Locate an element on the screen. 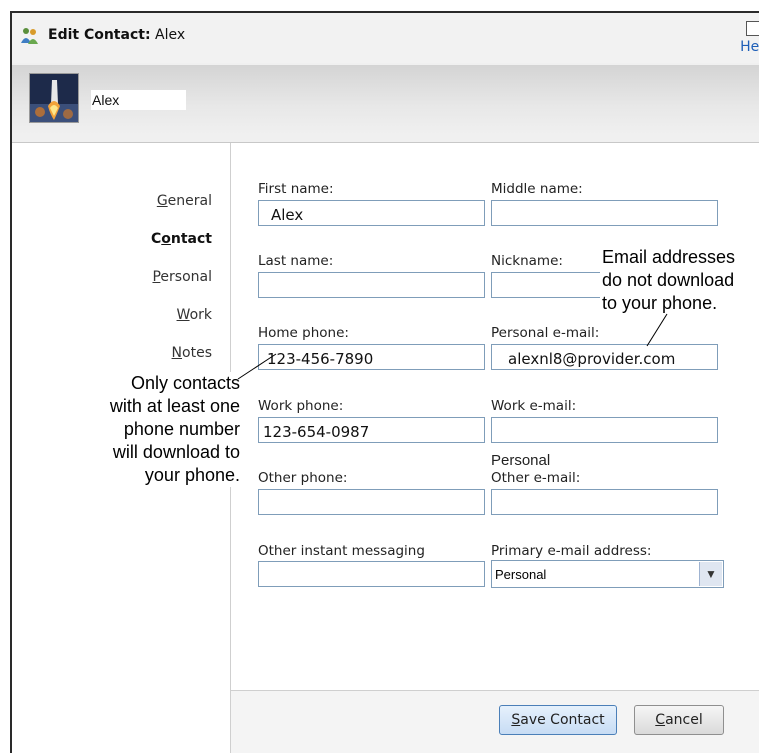  other-email-label: Other e-mail: is located at coordinates (536, 478).